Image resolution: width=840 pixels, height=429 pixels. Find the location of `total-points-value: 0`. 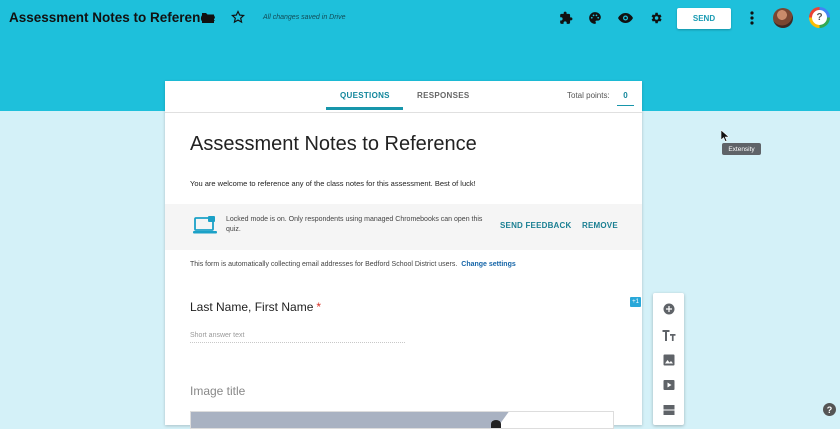

total-points-value: 0 is located at coordinates (625, 96).